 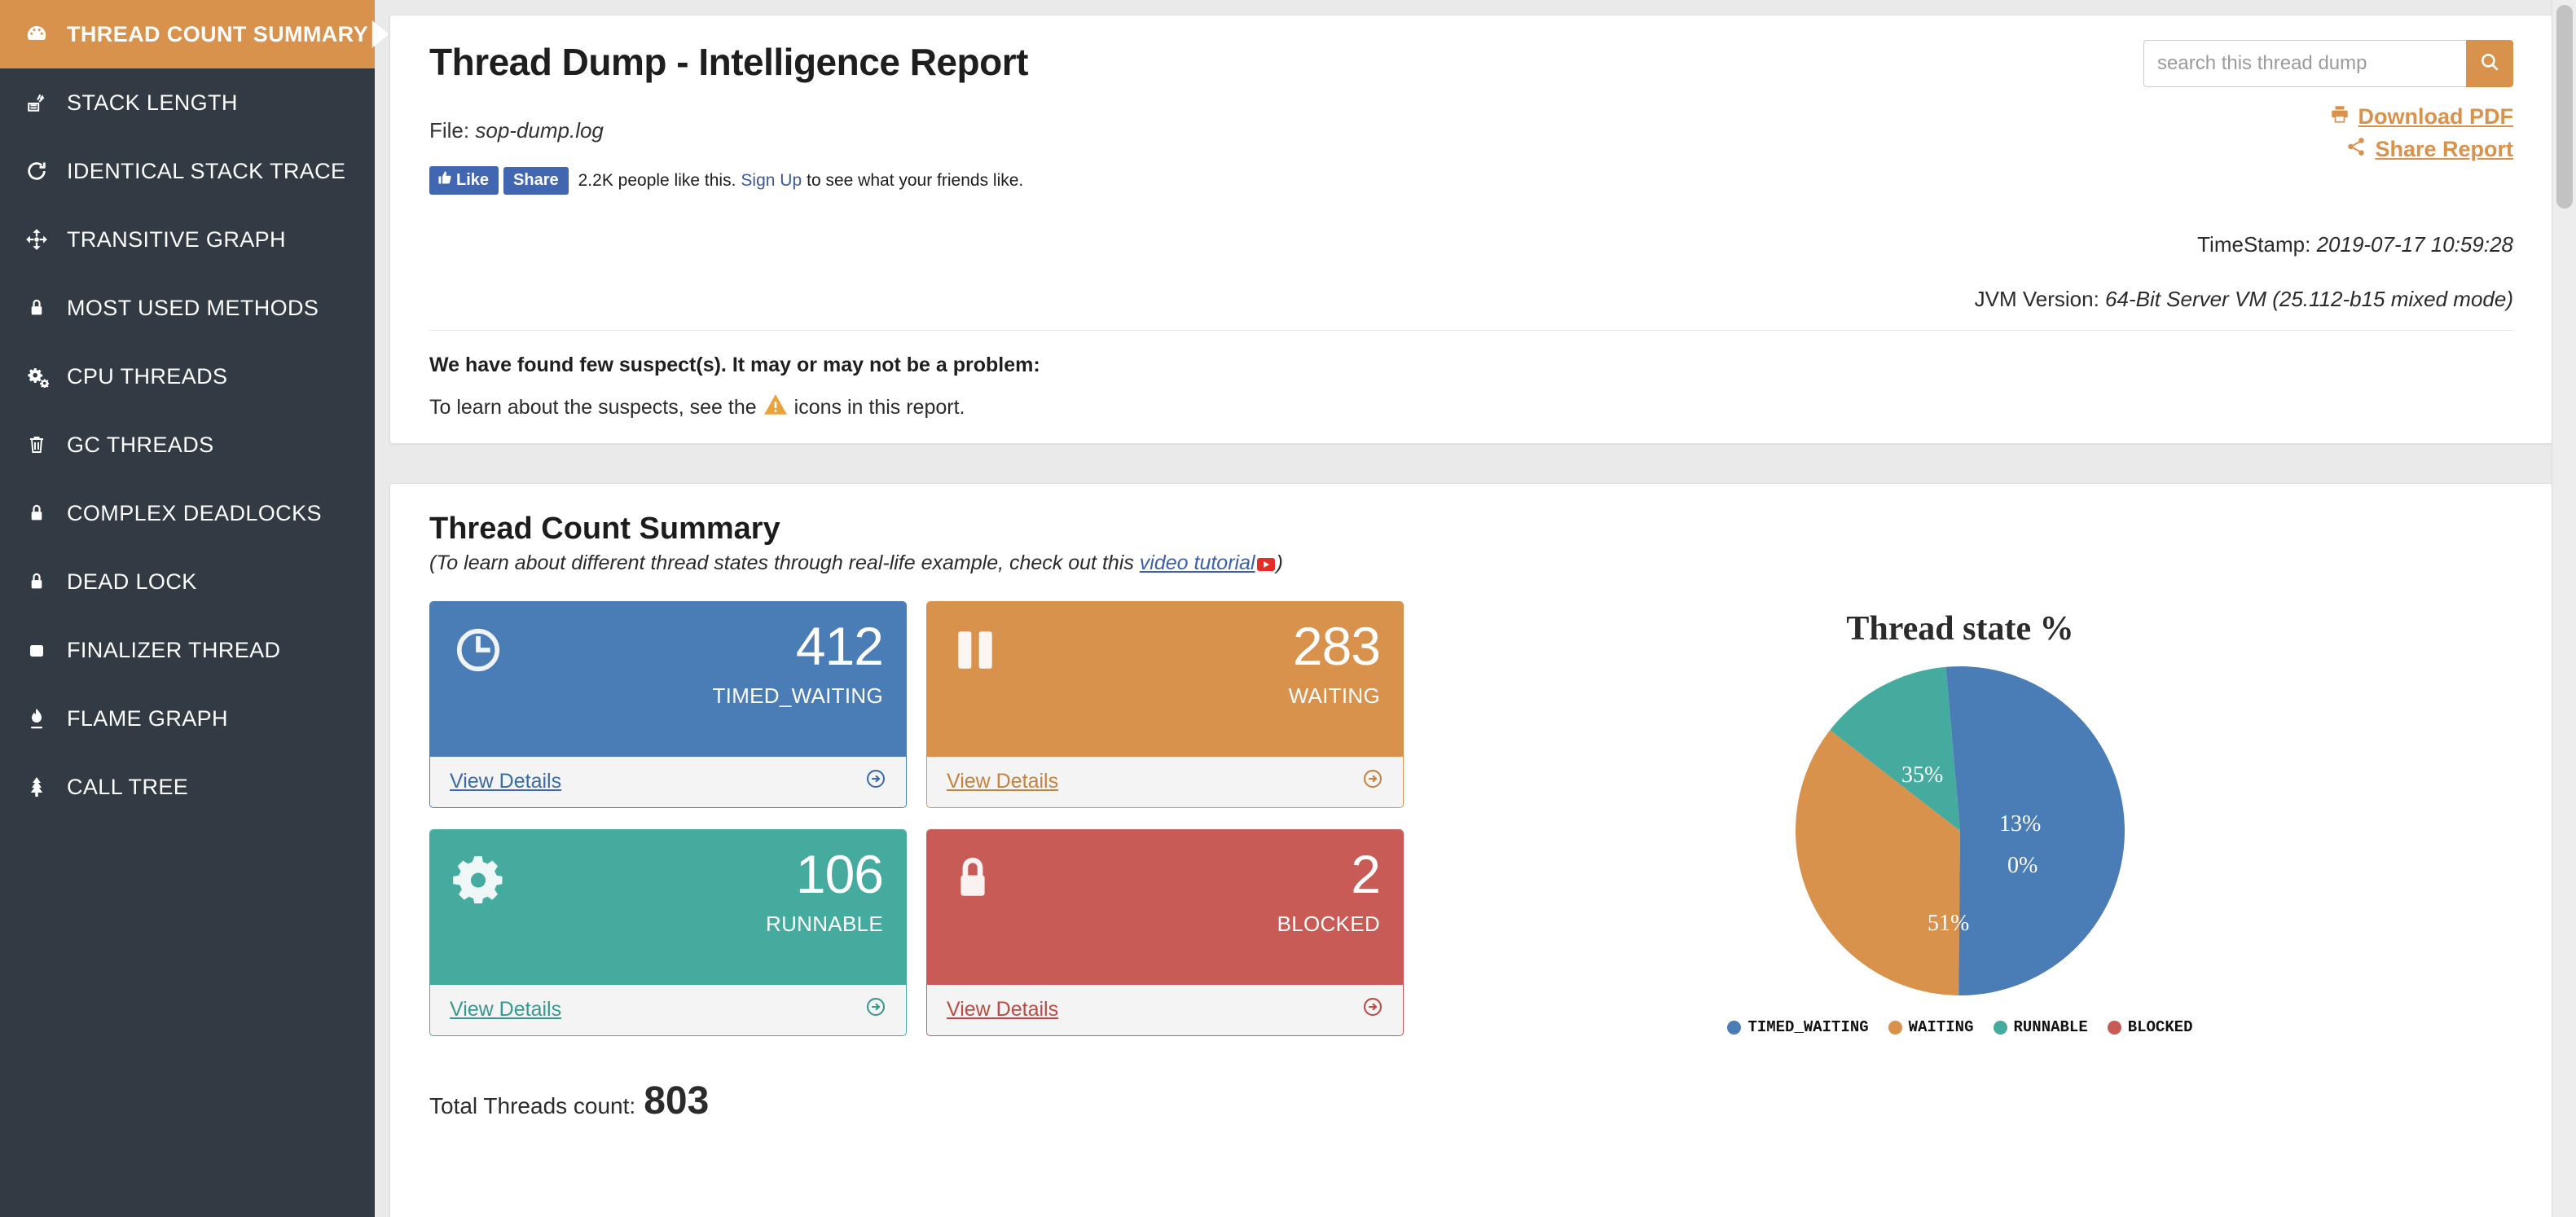 What do you see at coordinates (464, 181) in the screenshot?
I see `facebook-like-button: Like` at bounding box center [464, 181].